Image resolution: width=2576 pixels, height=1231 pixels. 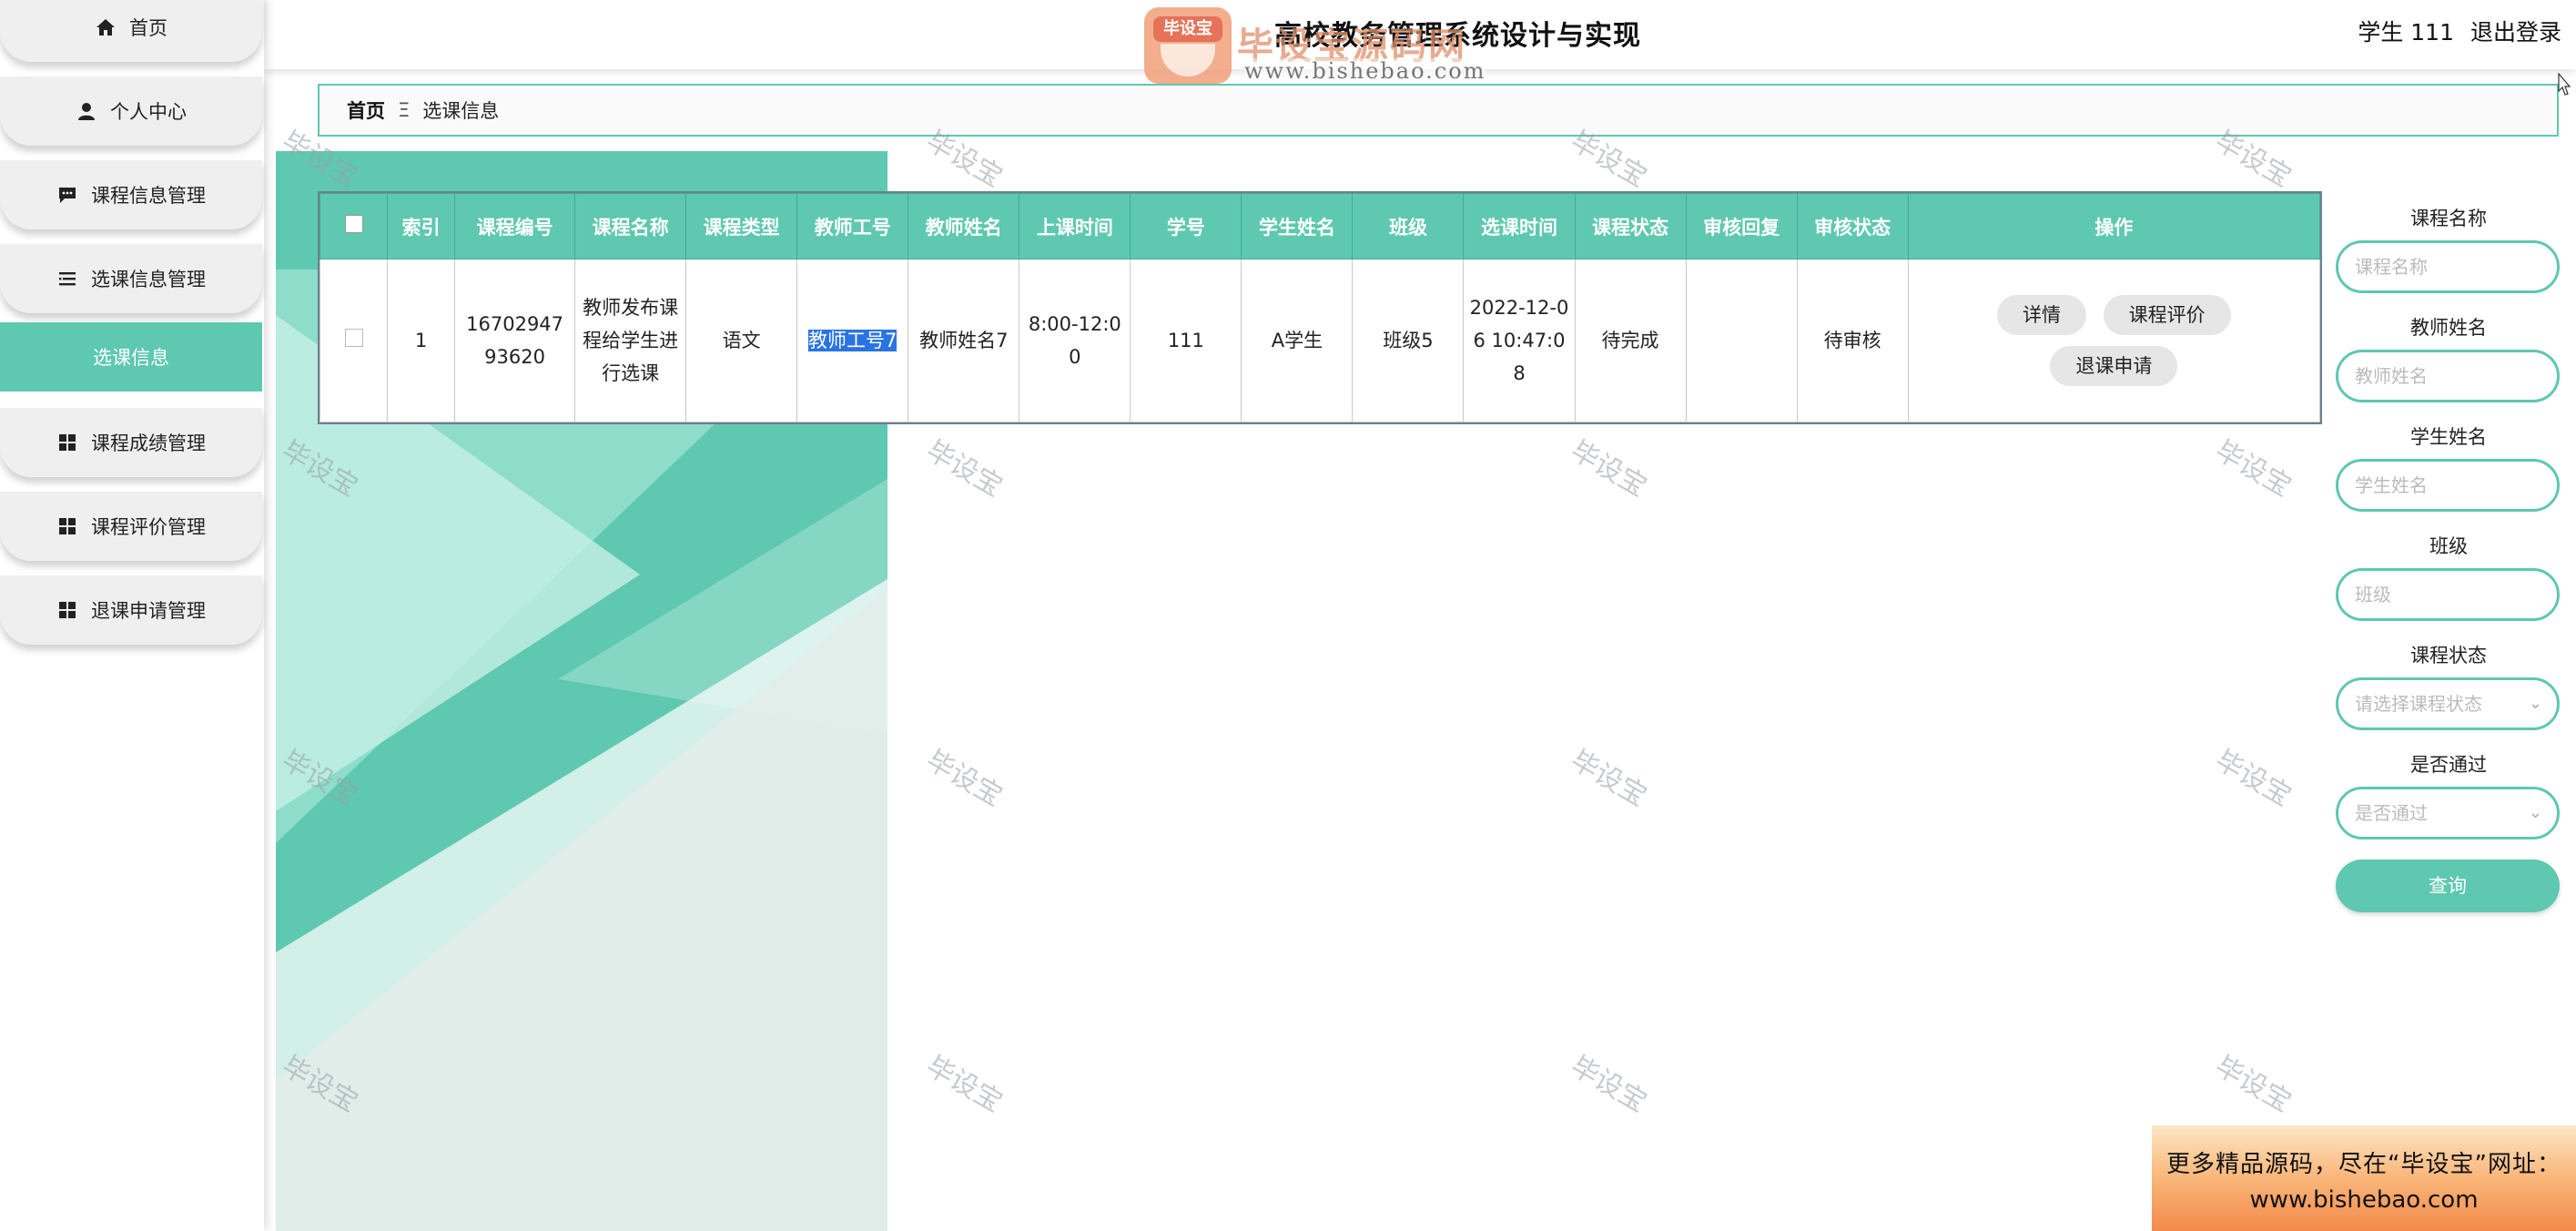 I want to click on sidebar-item-label: 选课信息, so click(x=131, y=358).